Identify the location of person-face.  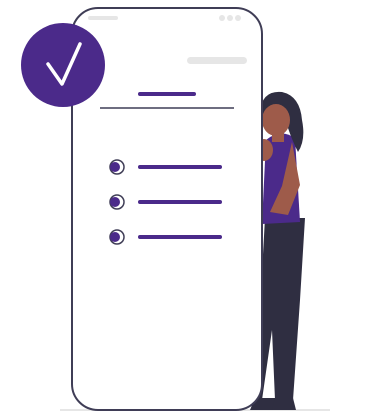
(276, 120).